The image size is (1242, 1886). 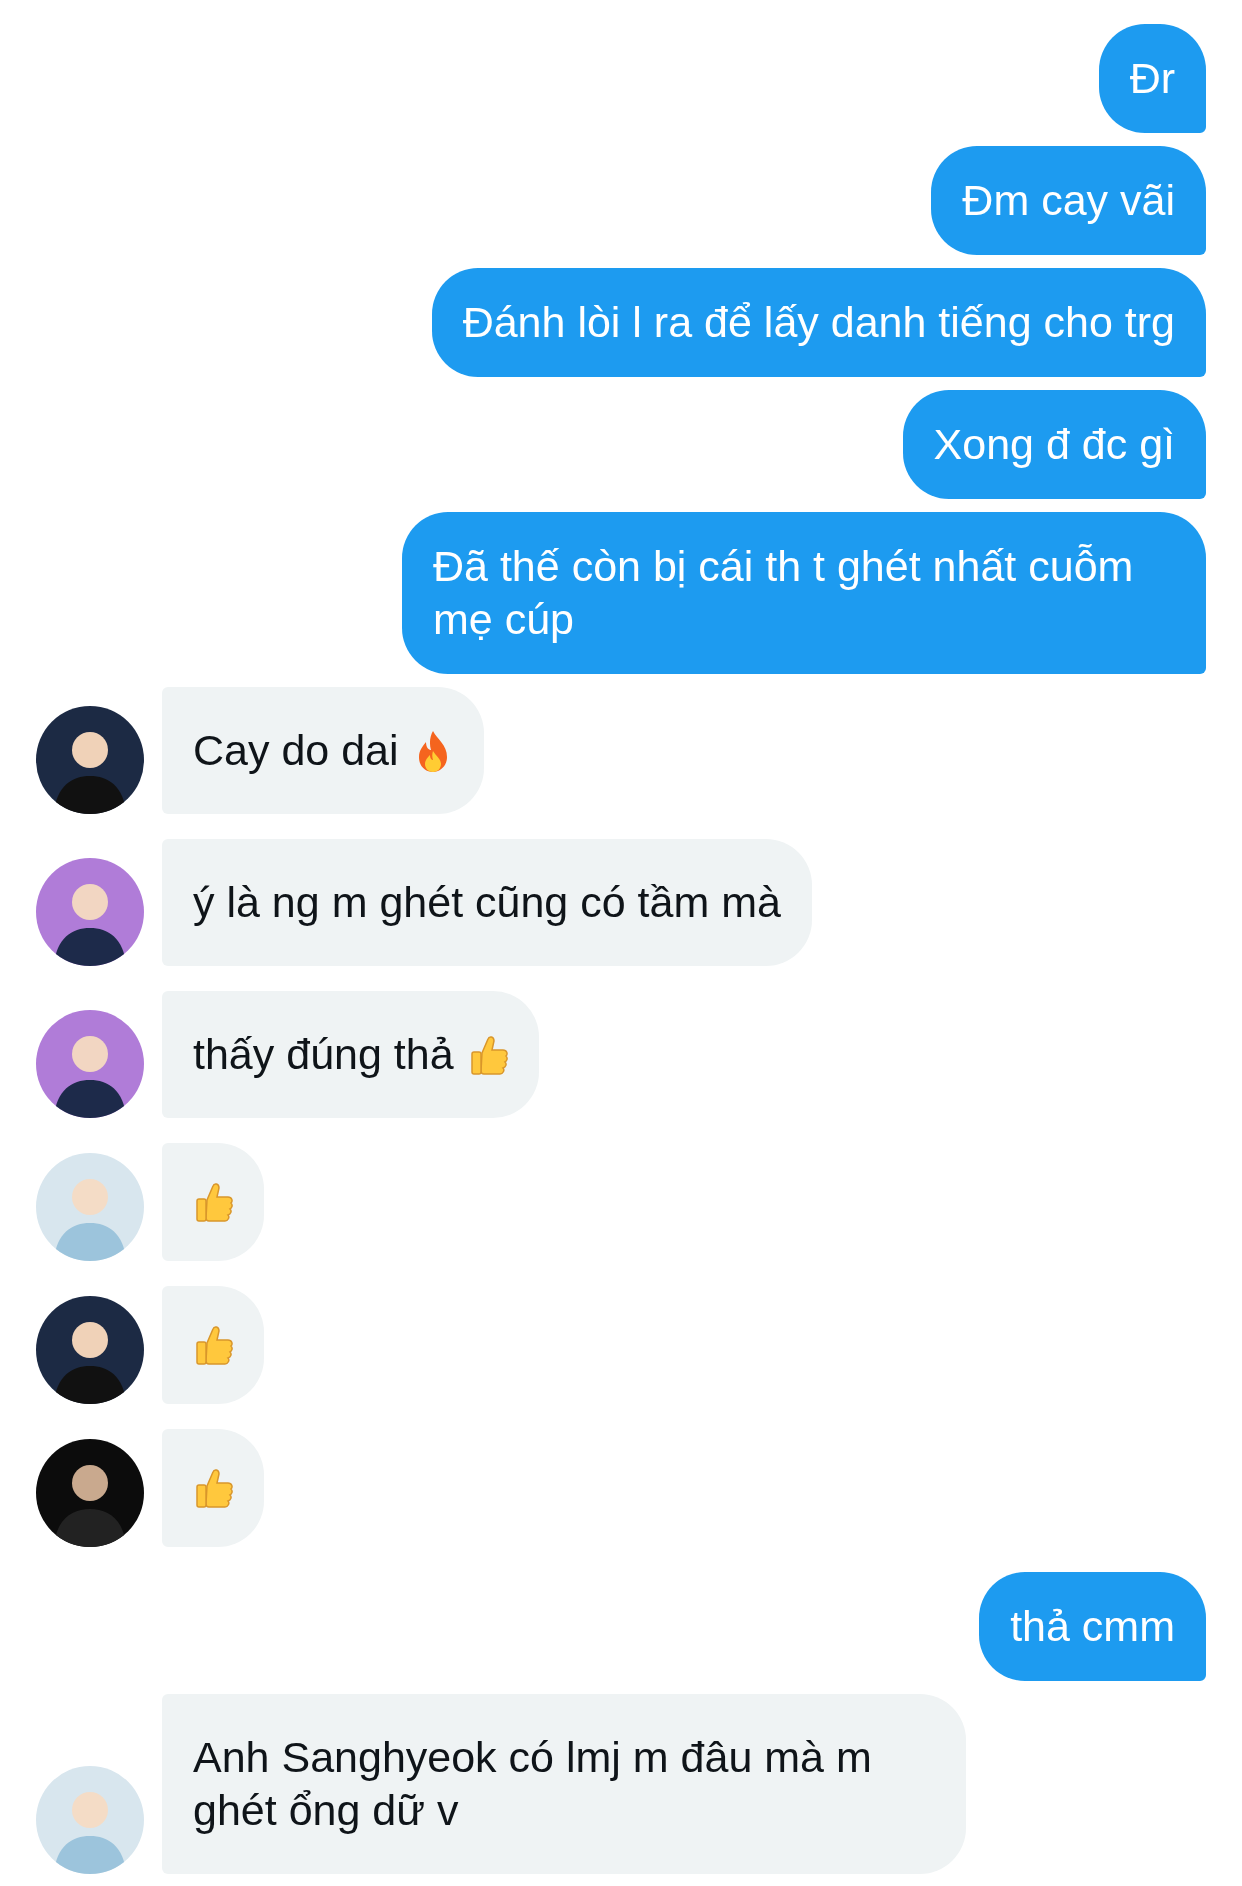 What do you see at coordinates (350, 1054) in the screenshot?
I see `message-bubble: thấy đúng thả` at bounding box center [350, 1054].